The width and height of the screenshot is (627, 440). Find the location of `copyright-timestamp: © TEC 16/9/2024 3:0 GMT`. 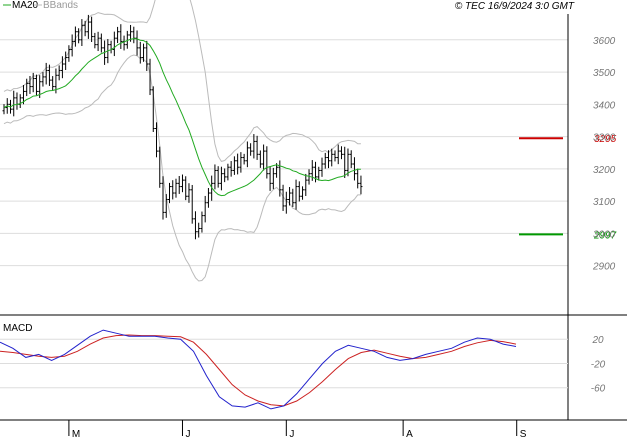

copyright-timestamp: © TEC 16/9/2024 3:0 GMT is located at coordinates (515, 6).